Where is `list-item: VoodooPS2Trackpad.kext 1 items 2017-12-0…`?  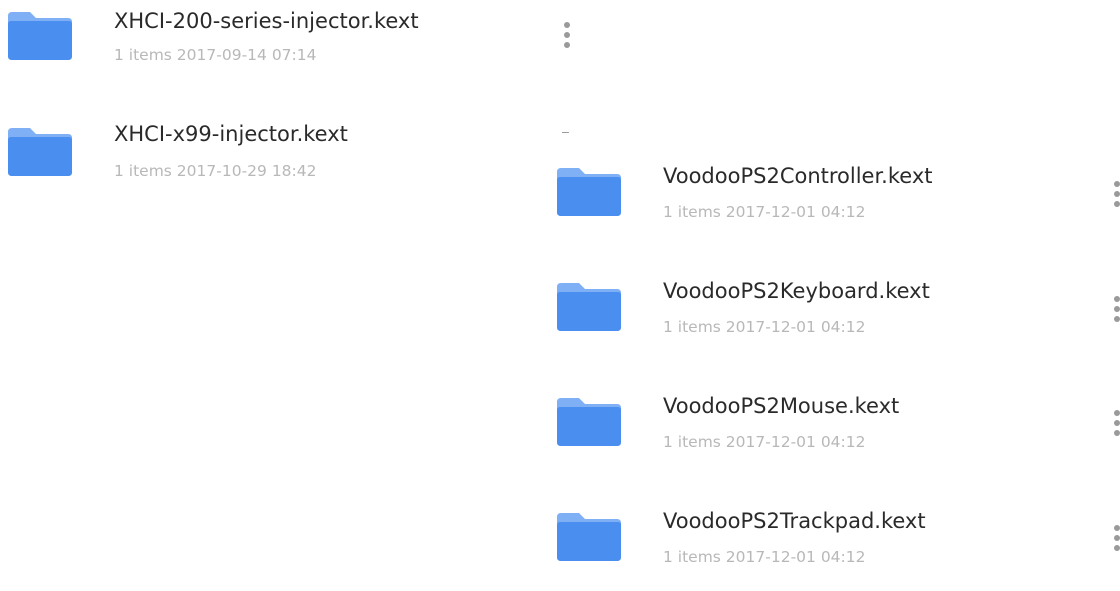
list-item: VoodooPS2Trackpad.kext 1 items 2017-12-0… is located at coordinates (817, 550).